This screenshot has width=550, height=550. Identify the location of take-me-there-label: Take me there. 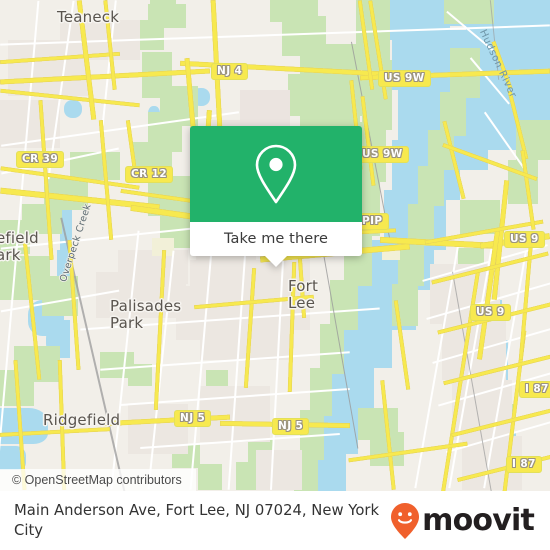
(276, 239).